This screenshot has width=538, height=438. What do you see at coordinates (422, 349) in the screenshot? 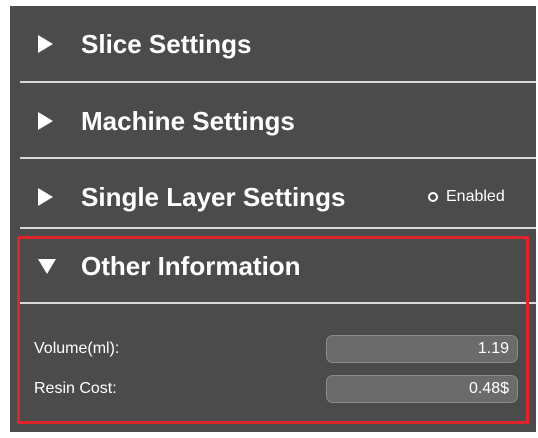
I see `volume-field: 1.19` at bounding box center [422, 349].